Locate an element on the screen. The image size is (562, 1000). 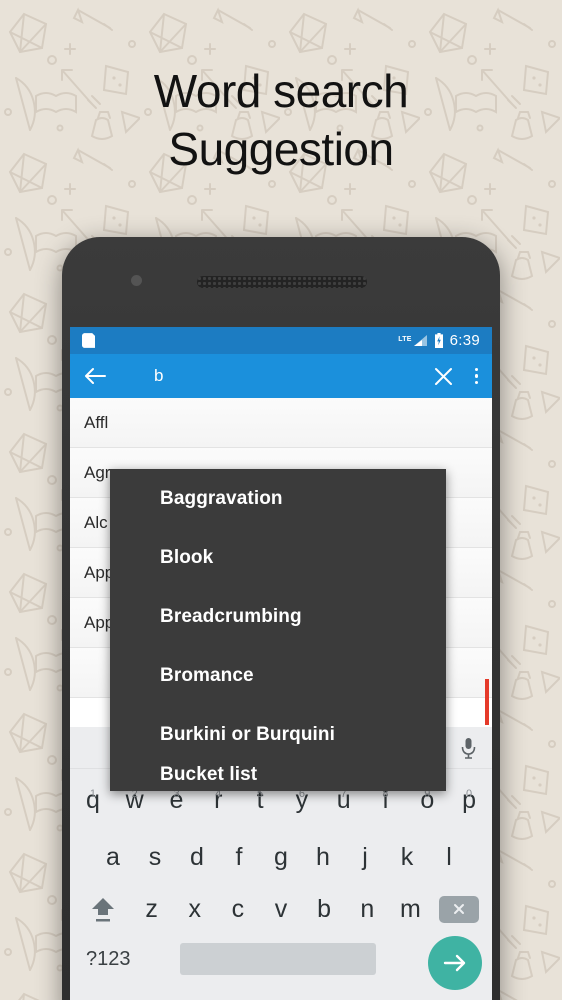
key-v: v is located at coordinates (280, 909).